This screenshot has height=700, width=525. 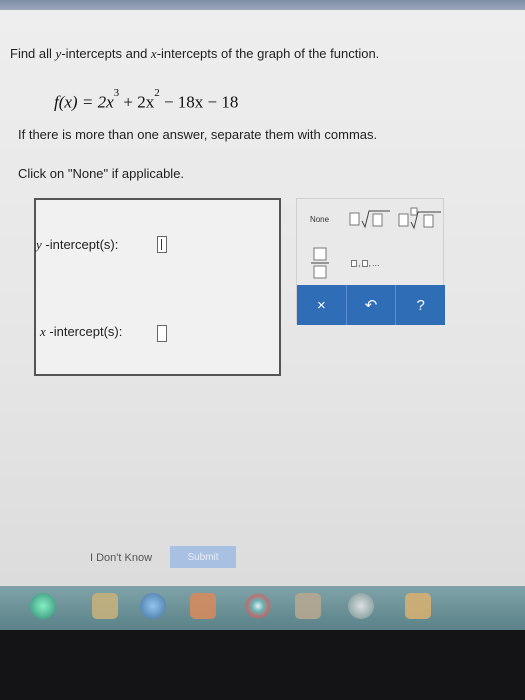 I want to click on question-middle: -intercepts and, so click(x=106, y=53).